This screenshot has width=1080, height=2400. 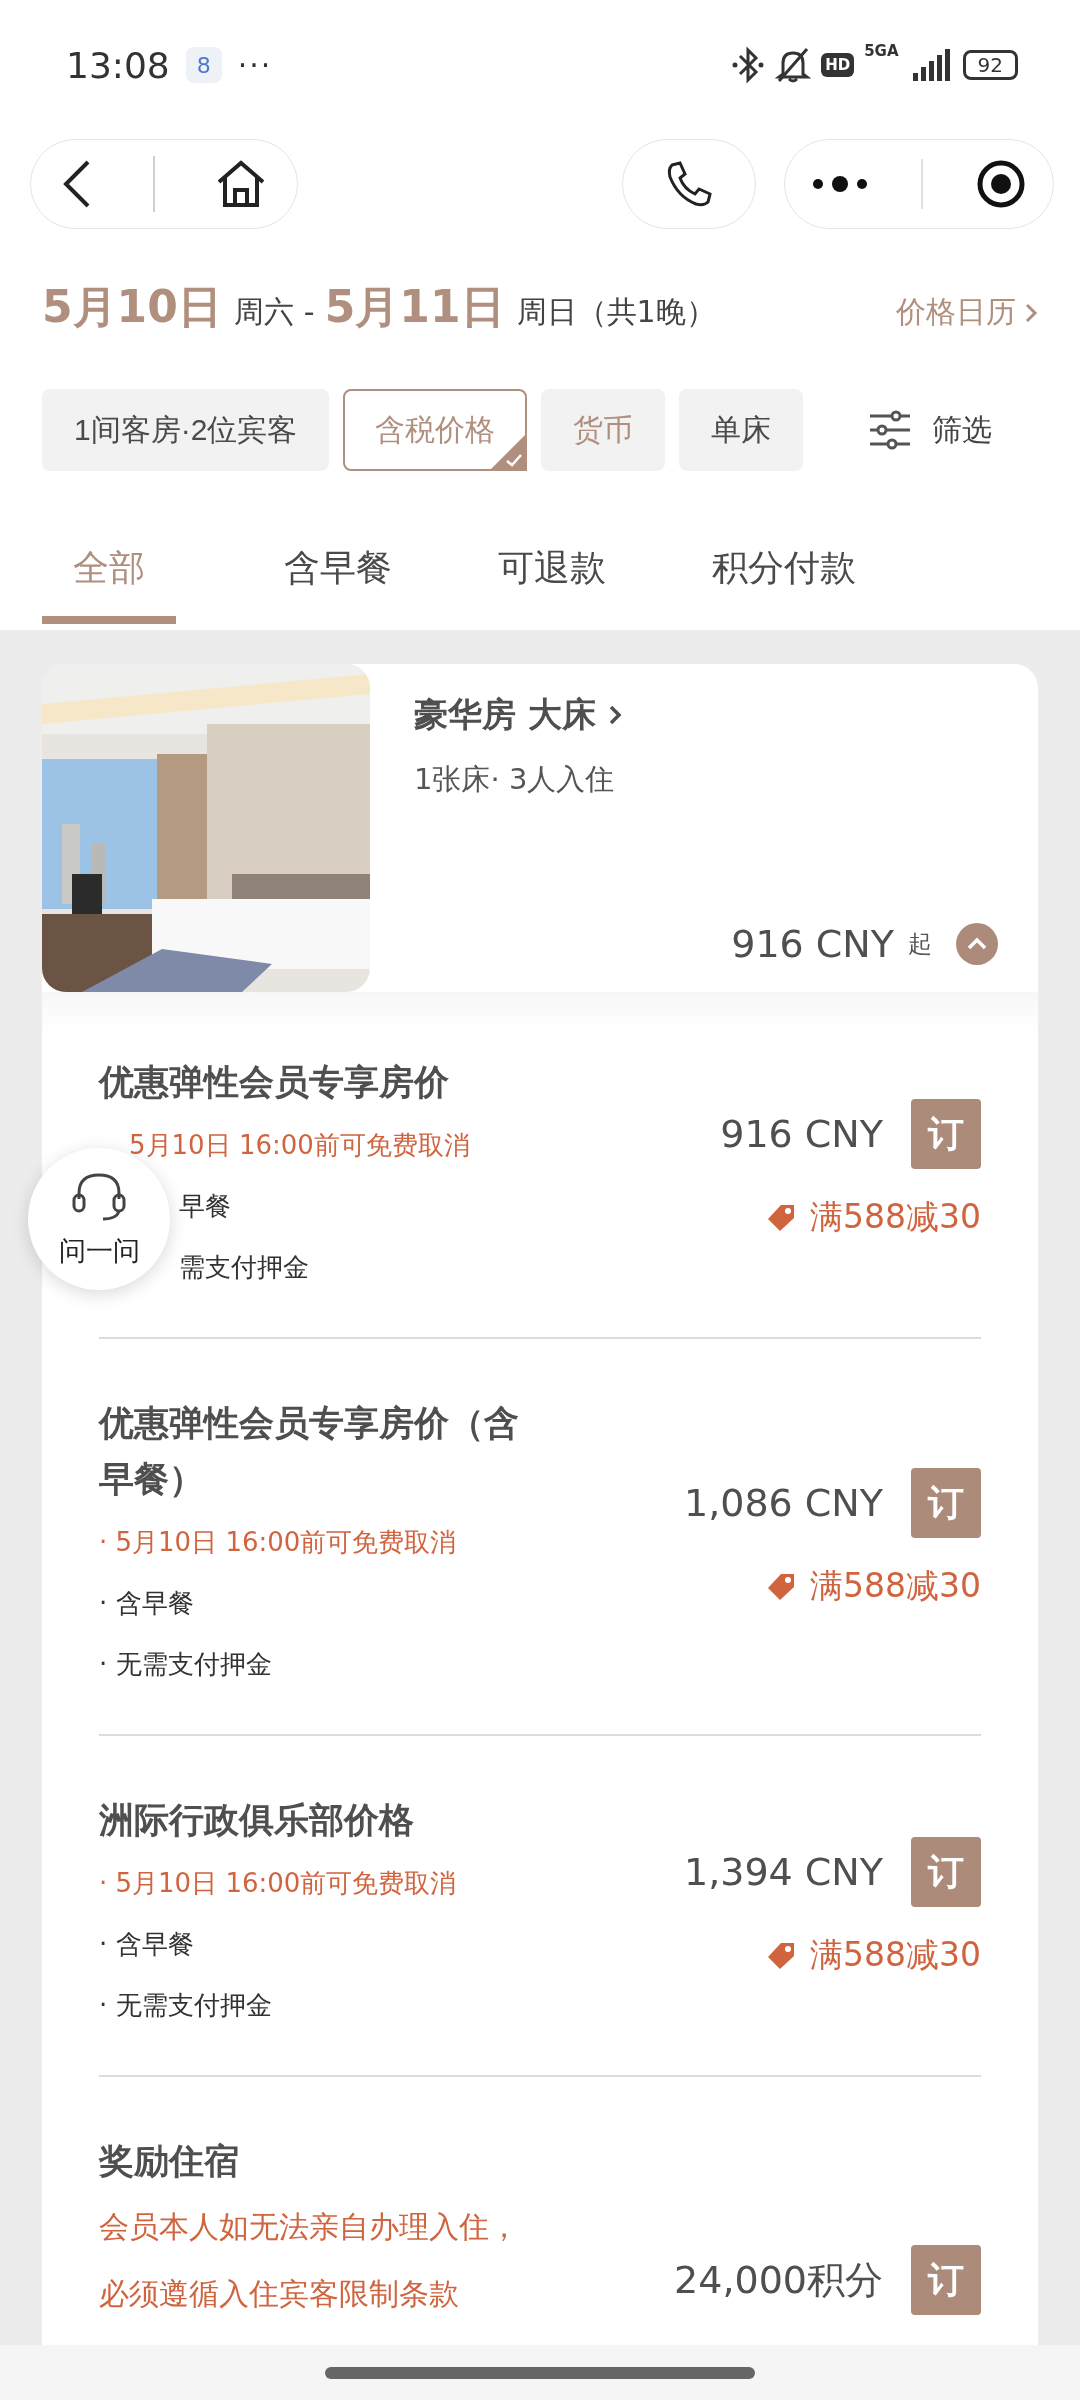 What do you see at coordinates (778, 2280) in the screenshot?
I see `rate-price: 24,000积分` at bounding box center [778, 2280].